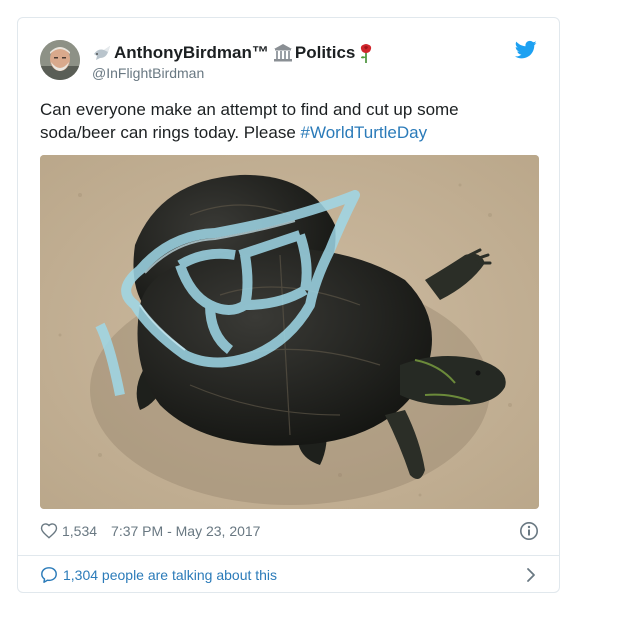 This screenshot has height=637, width=635. Describe the element at coordinates (526, 50) in the screenshot. I see `twitter-bird-icon` at that location.